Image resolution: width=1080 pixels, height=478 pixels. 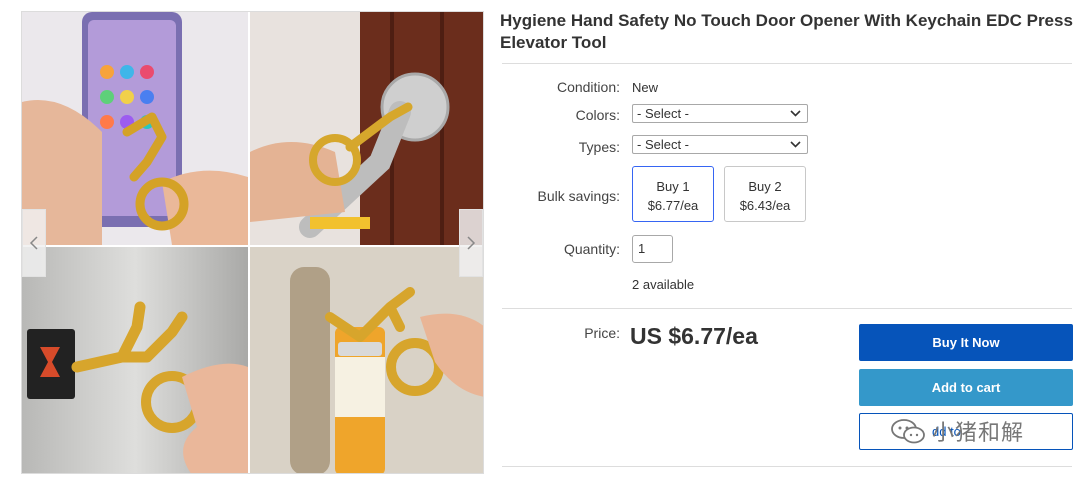 What do you see at coordinates (966, 431) in the screenshot?
I see `add-to-watchlist-button: dd to` at bounding box center [966, 431].